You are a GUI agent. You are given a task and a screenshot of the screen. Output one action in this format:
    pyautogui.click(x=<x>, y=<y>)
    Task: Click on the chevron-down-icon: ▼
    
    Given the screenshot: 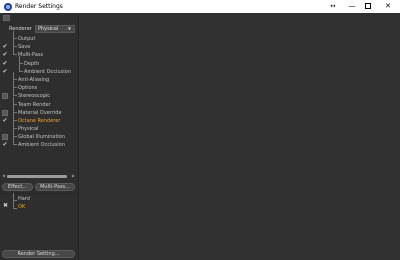 What is the action you would take?
    pyautogui.click(x=69, y=28)
    